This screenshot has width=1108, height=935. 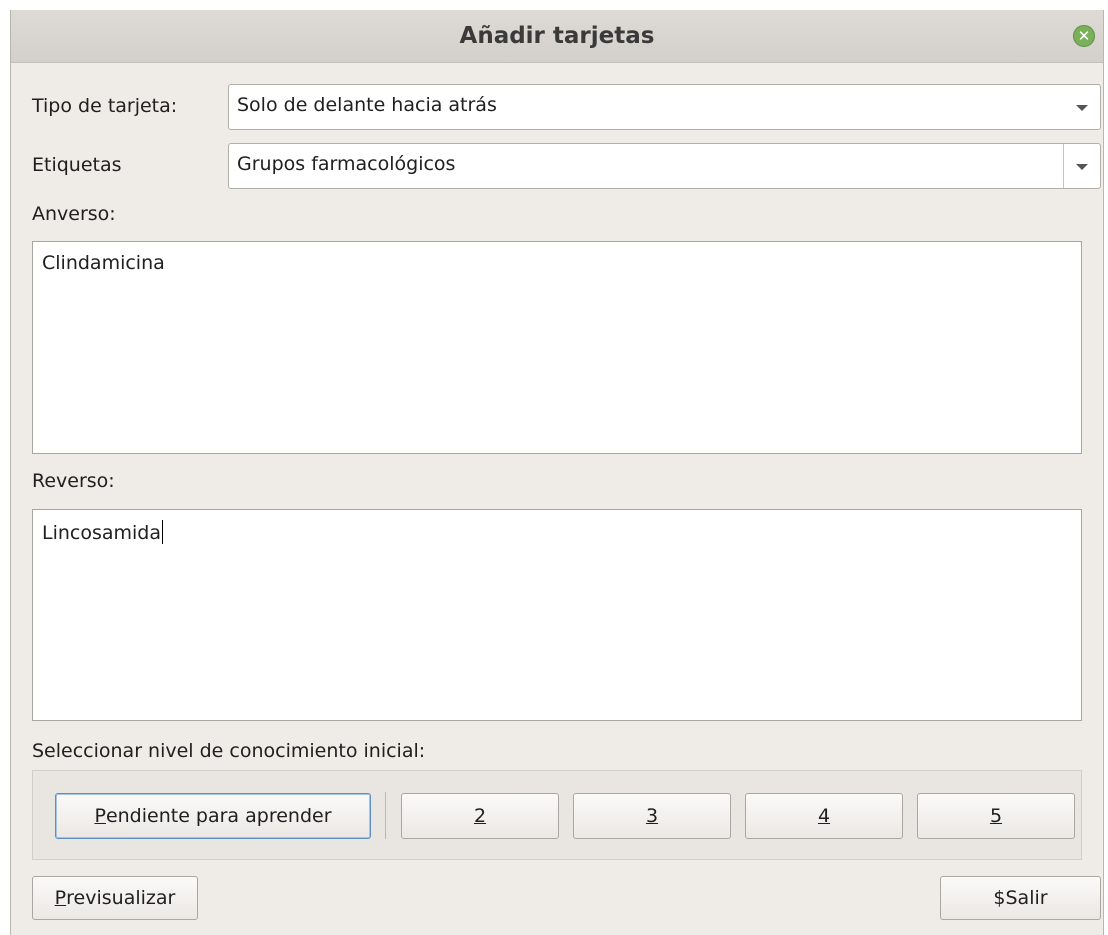 What do you see at coordinates (102, 533) in the screenshot?
I see `back-text: Lincosamida` at bounding box center [102, 533].